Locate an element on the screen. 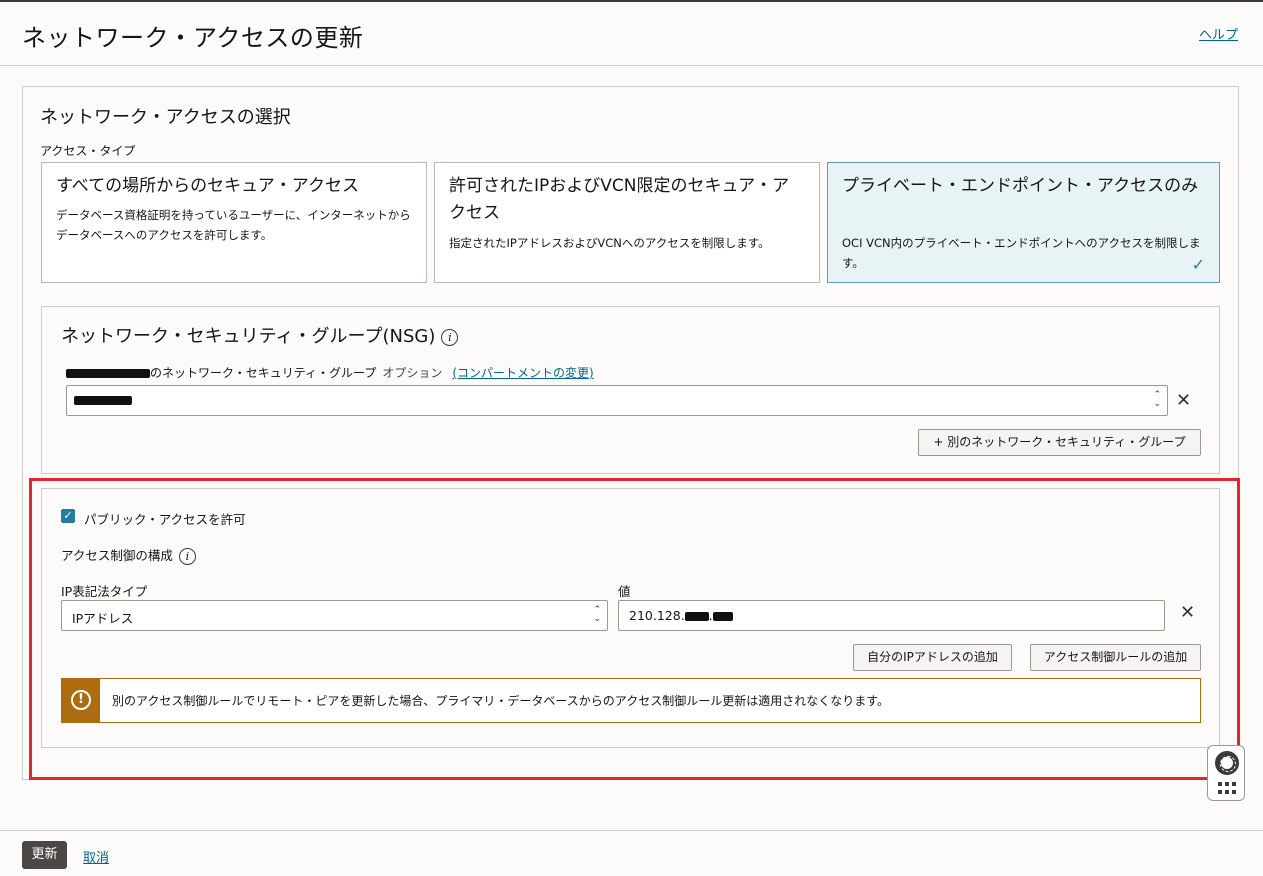 This screenshot has height=876, width=1263. card-title: プライベート・エンドポイント・アクセスのみ is located at coordinates (1020, 186).